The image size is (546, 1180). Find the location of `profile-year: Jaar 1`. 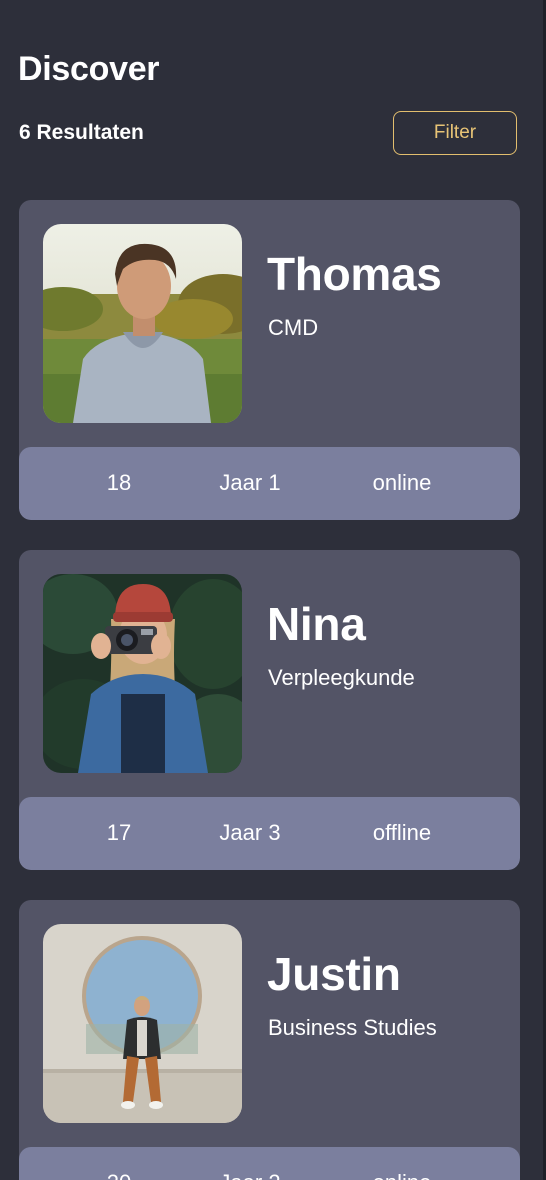

profile-year: Jaar 1 is located at coordinates (250, 482).